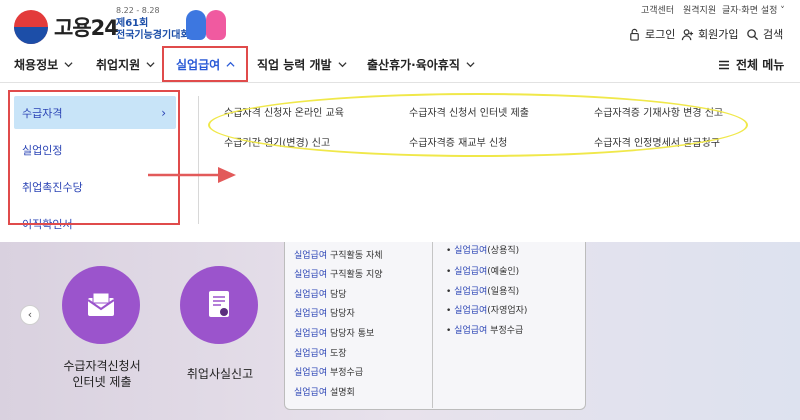 The height and width of the screenshot is (420, 800). What do you see at coordinates (102, 382) in the screenshot?
I see `card-label-line2: 인터넷 제출` at bounding box center [102, 382].